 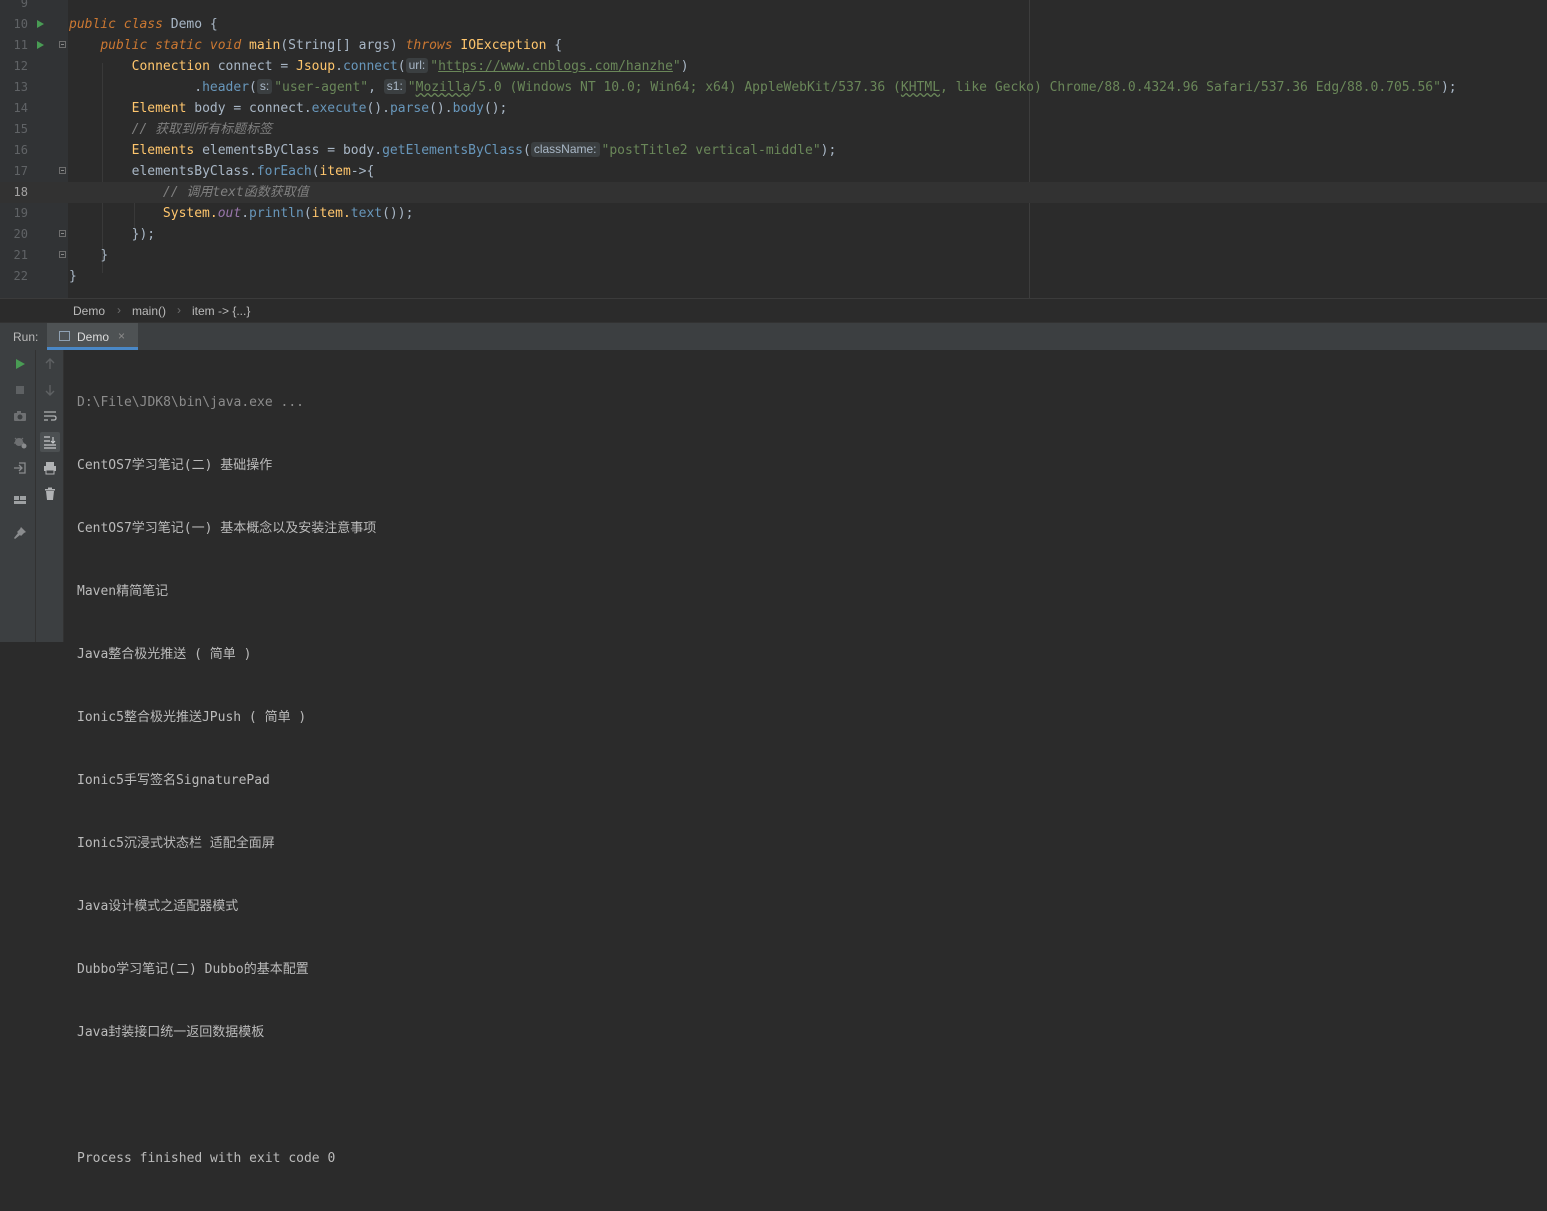 What do you see at coordinates (50, 390) in the screenshot?
I see `arrow-down-icon` at bounding box center [50, 390].